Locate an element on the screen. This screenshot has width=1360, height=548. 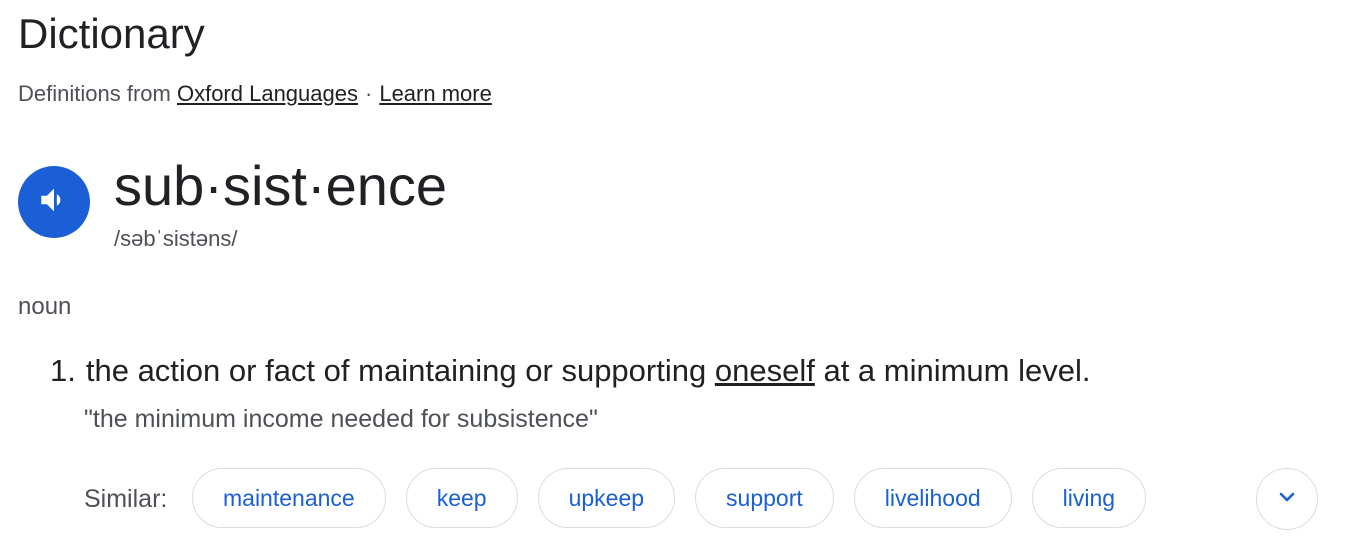
volume-icon is located at coordinates (54, 202).